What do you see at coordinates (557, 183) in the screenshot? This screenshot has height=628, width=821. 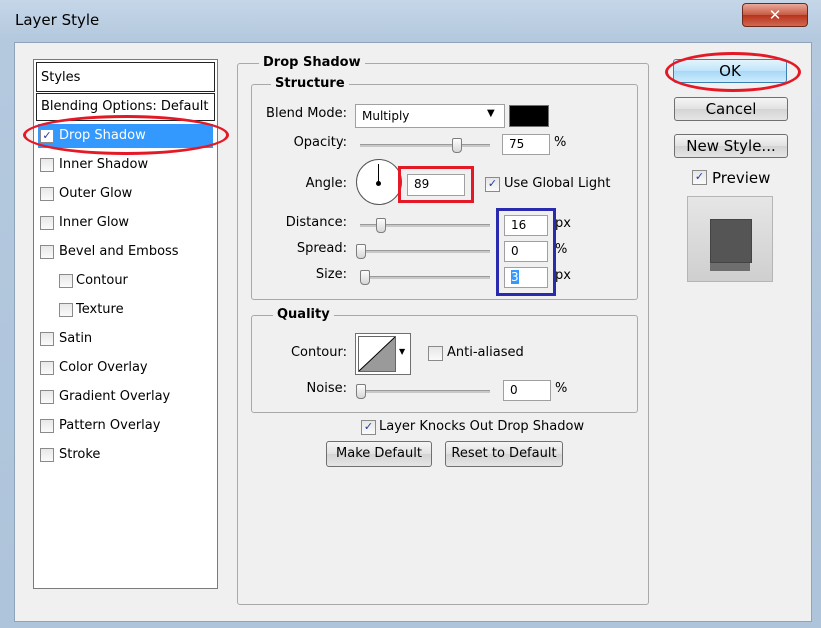 I see `use-global-light-label: Use Global Light` at bounding box center [557, 183].